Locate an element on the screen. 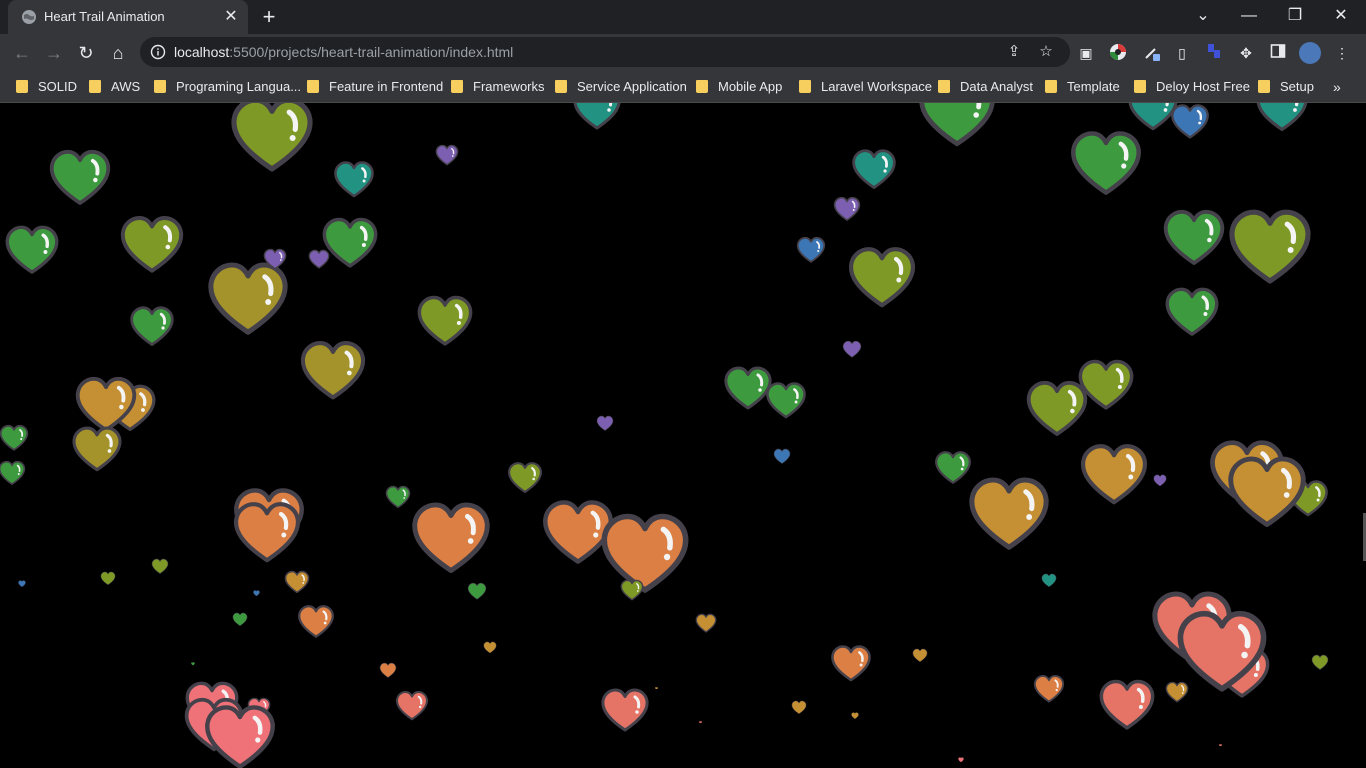 The image size is (1366, 768). picker-icon is located at coordinates (1152, 54).